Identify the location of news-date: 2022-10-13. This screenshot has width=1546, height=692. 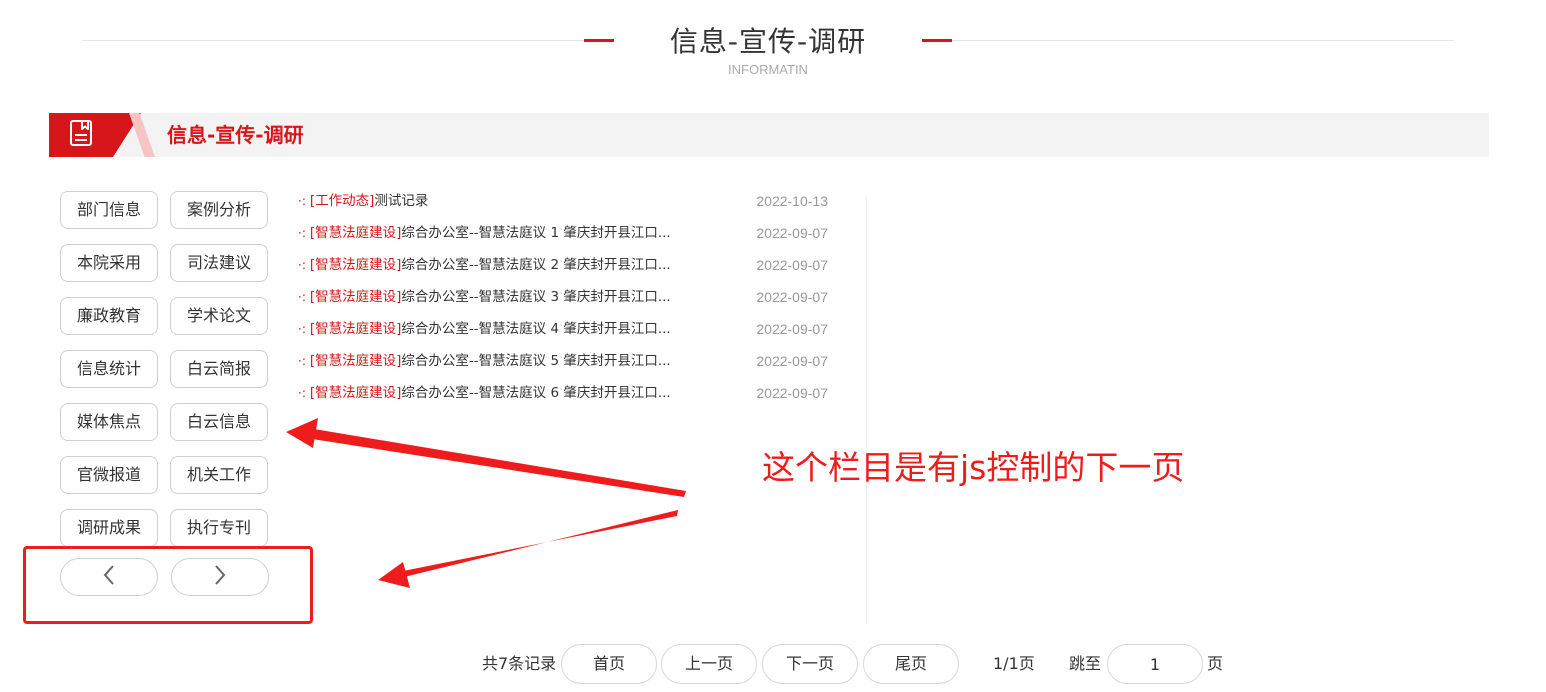
(792, 201).